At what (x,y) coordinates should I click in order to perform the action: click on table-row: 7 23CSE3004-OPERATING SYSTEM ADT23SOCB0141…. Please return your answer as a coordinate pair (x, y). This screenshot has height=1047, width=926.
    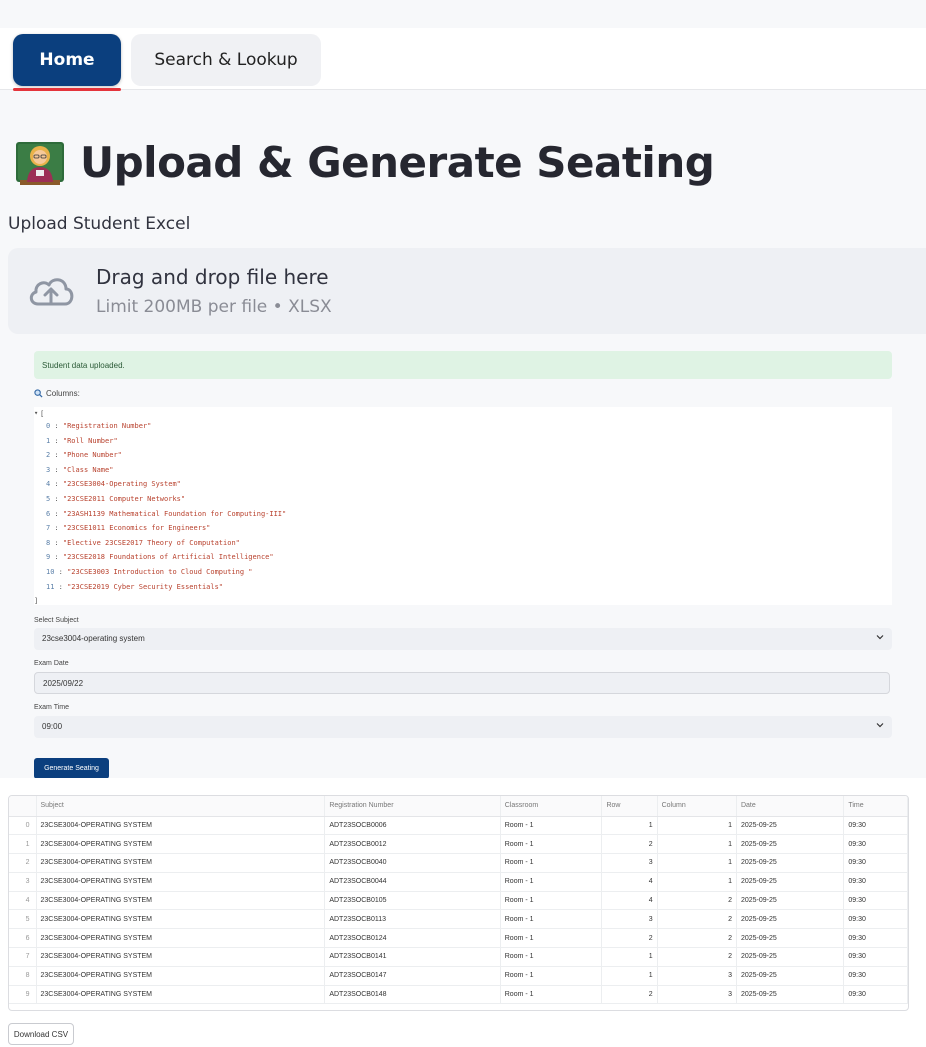
    Looking at the image, I should click on (458, 957).